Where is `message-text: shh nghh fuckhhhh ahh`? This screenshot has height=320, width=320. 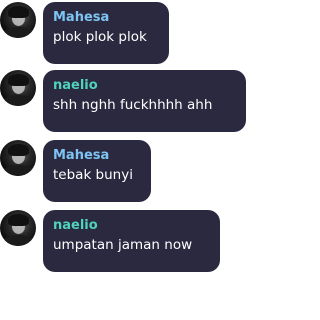 message-text: shh nghh fuckhhhh ahh is located at coordinates (133, 105).